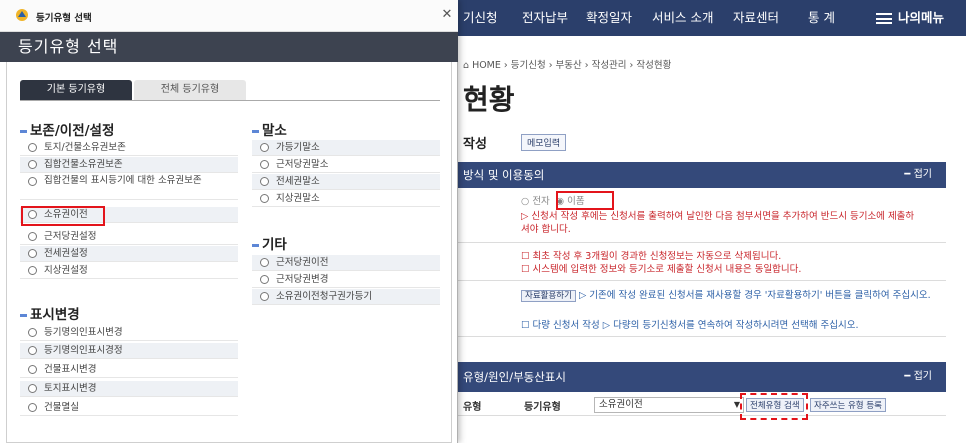  What do you see at coordinates (545, 18) in the screenshot?
I see `nav-item-payment: 전자납부` at bounding box center [545, 18].